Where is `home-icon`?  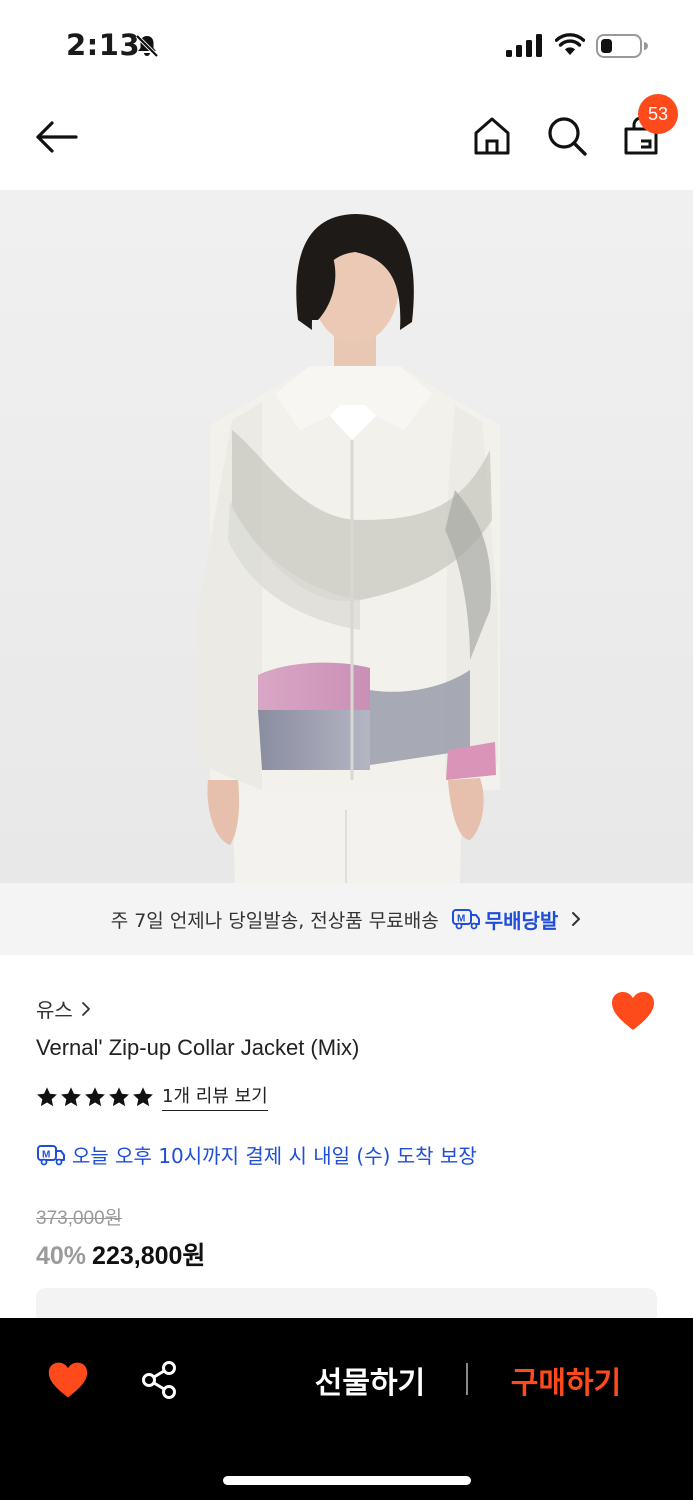
home-icon is located at coordinates (492, 136).